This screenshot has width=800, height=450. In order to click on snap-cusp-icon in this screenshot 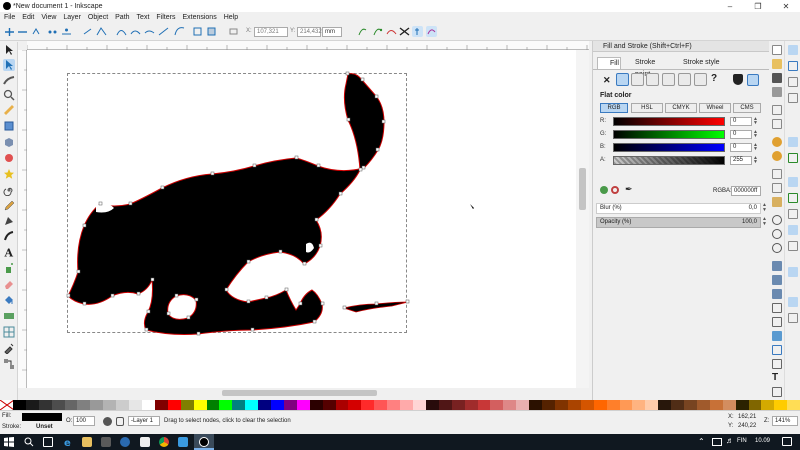, I will do `click(793, 182)`.